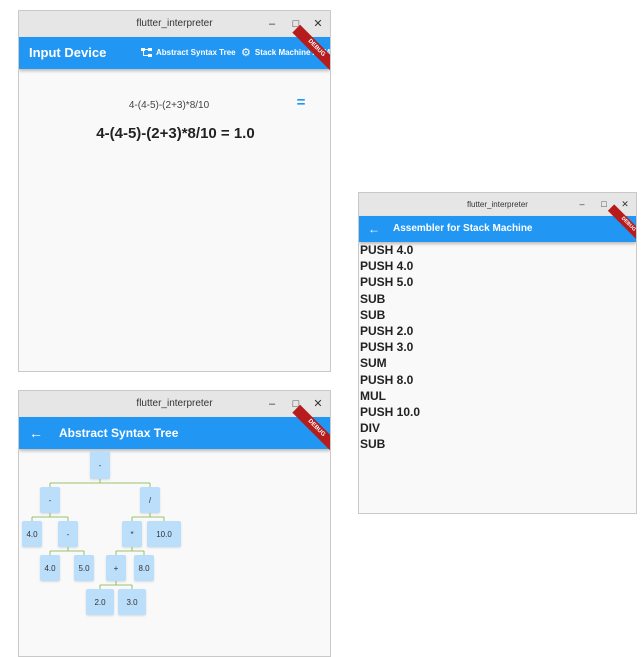 This screenshot has height=657, width=643. What do you see at coordinates (463, 228) in the screenshot?
I see `appbar-title: Assembler for Stack Machine` at bounding box center [463, 228].